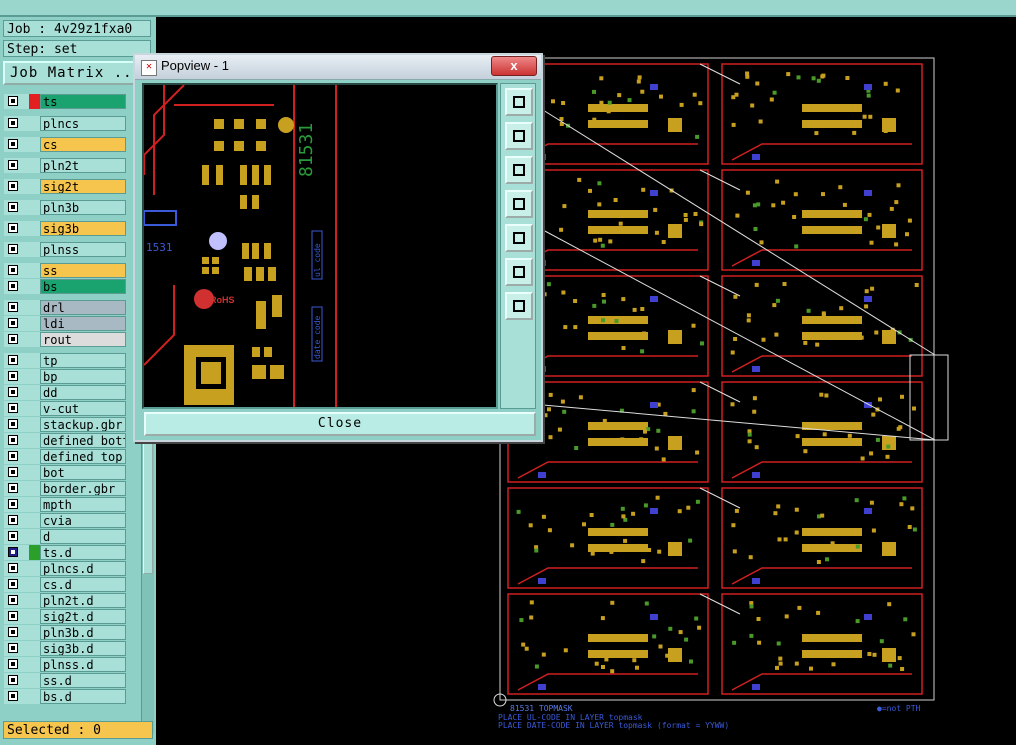 The image size is (1016, 745). What do you see at coordinates (83, 270) in the screenshot?
I see `layer-name: ss` at bounding box center [83, 270].